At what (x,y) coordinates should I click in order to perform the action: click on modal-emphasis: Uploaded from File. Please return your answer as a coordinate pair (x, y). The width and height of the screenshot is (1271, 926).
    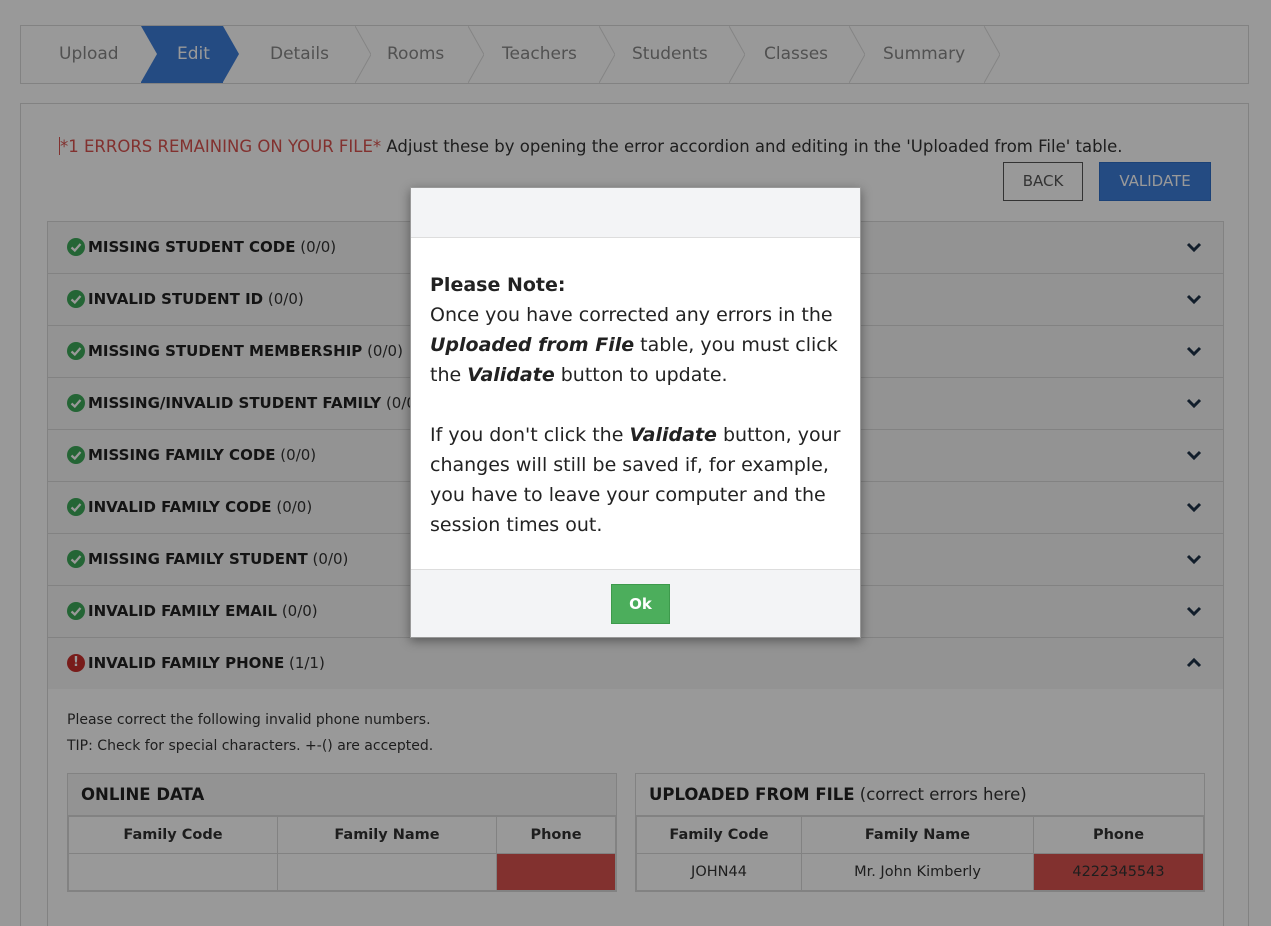
    Looking at the image, I should click on (532, 345).